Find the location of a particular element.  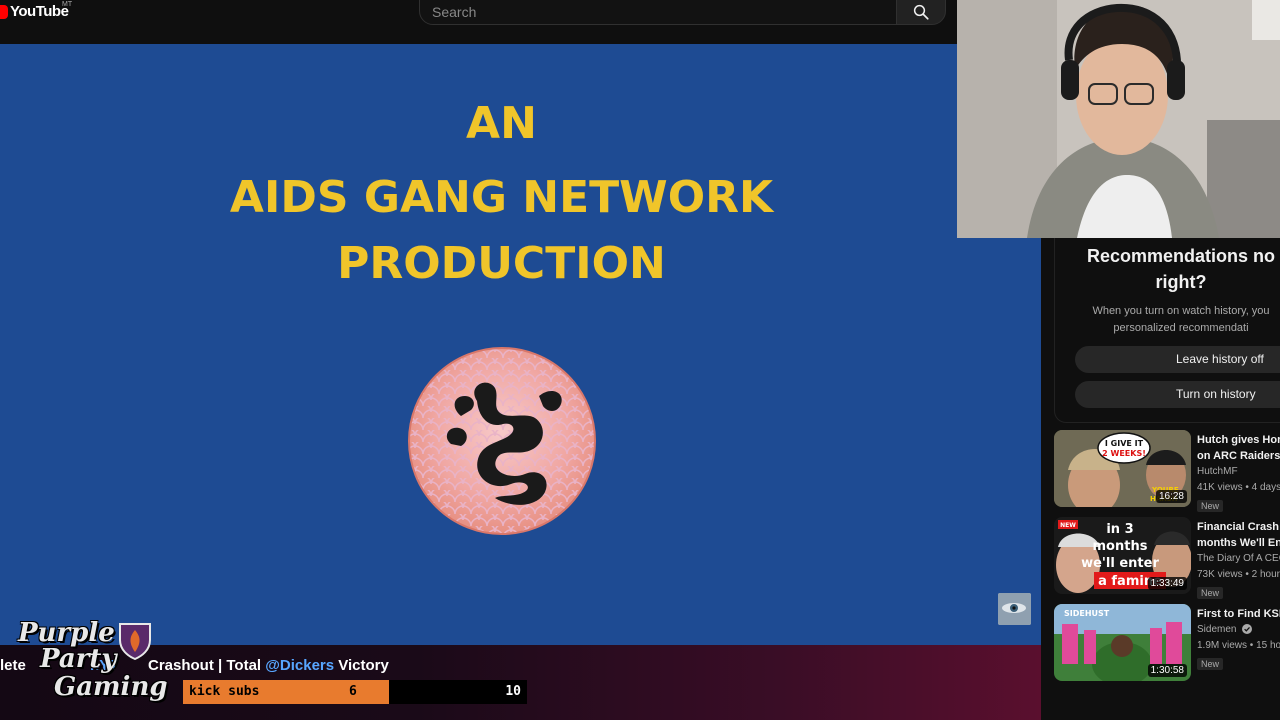

sub-goal-bar: kick subs 6 10 is located at coordinates (355, 692).